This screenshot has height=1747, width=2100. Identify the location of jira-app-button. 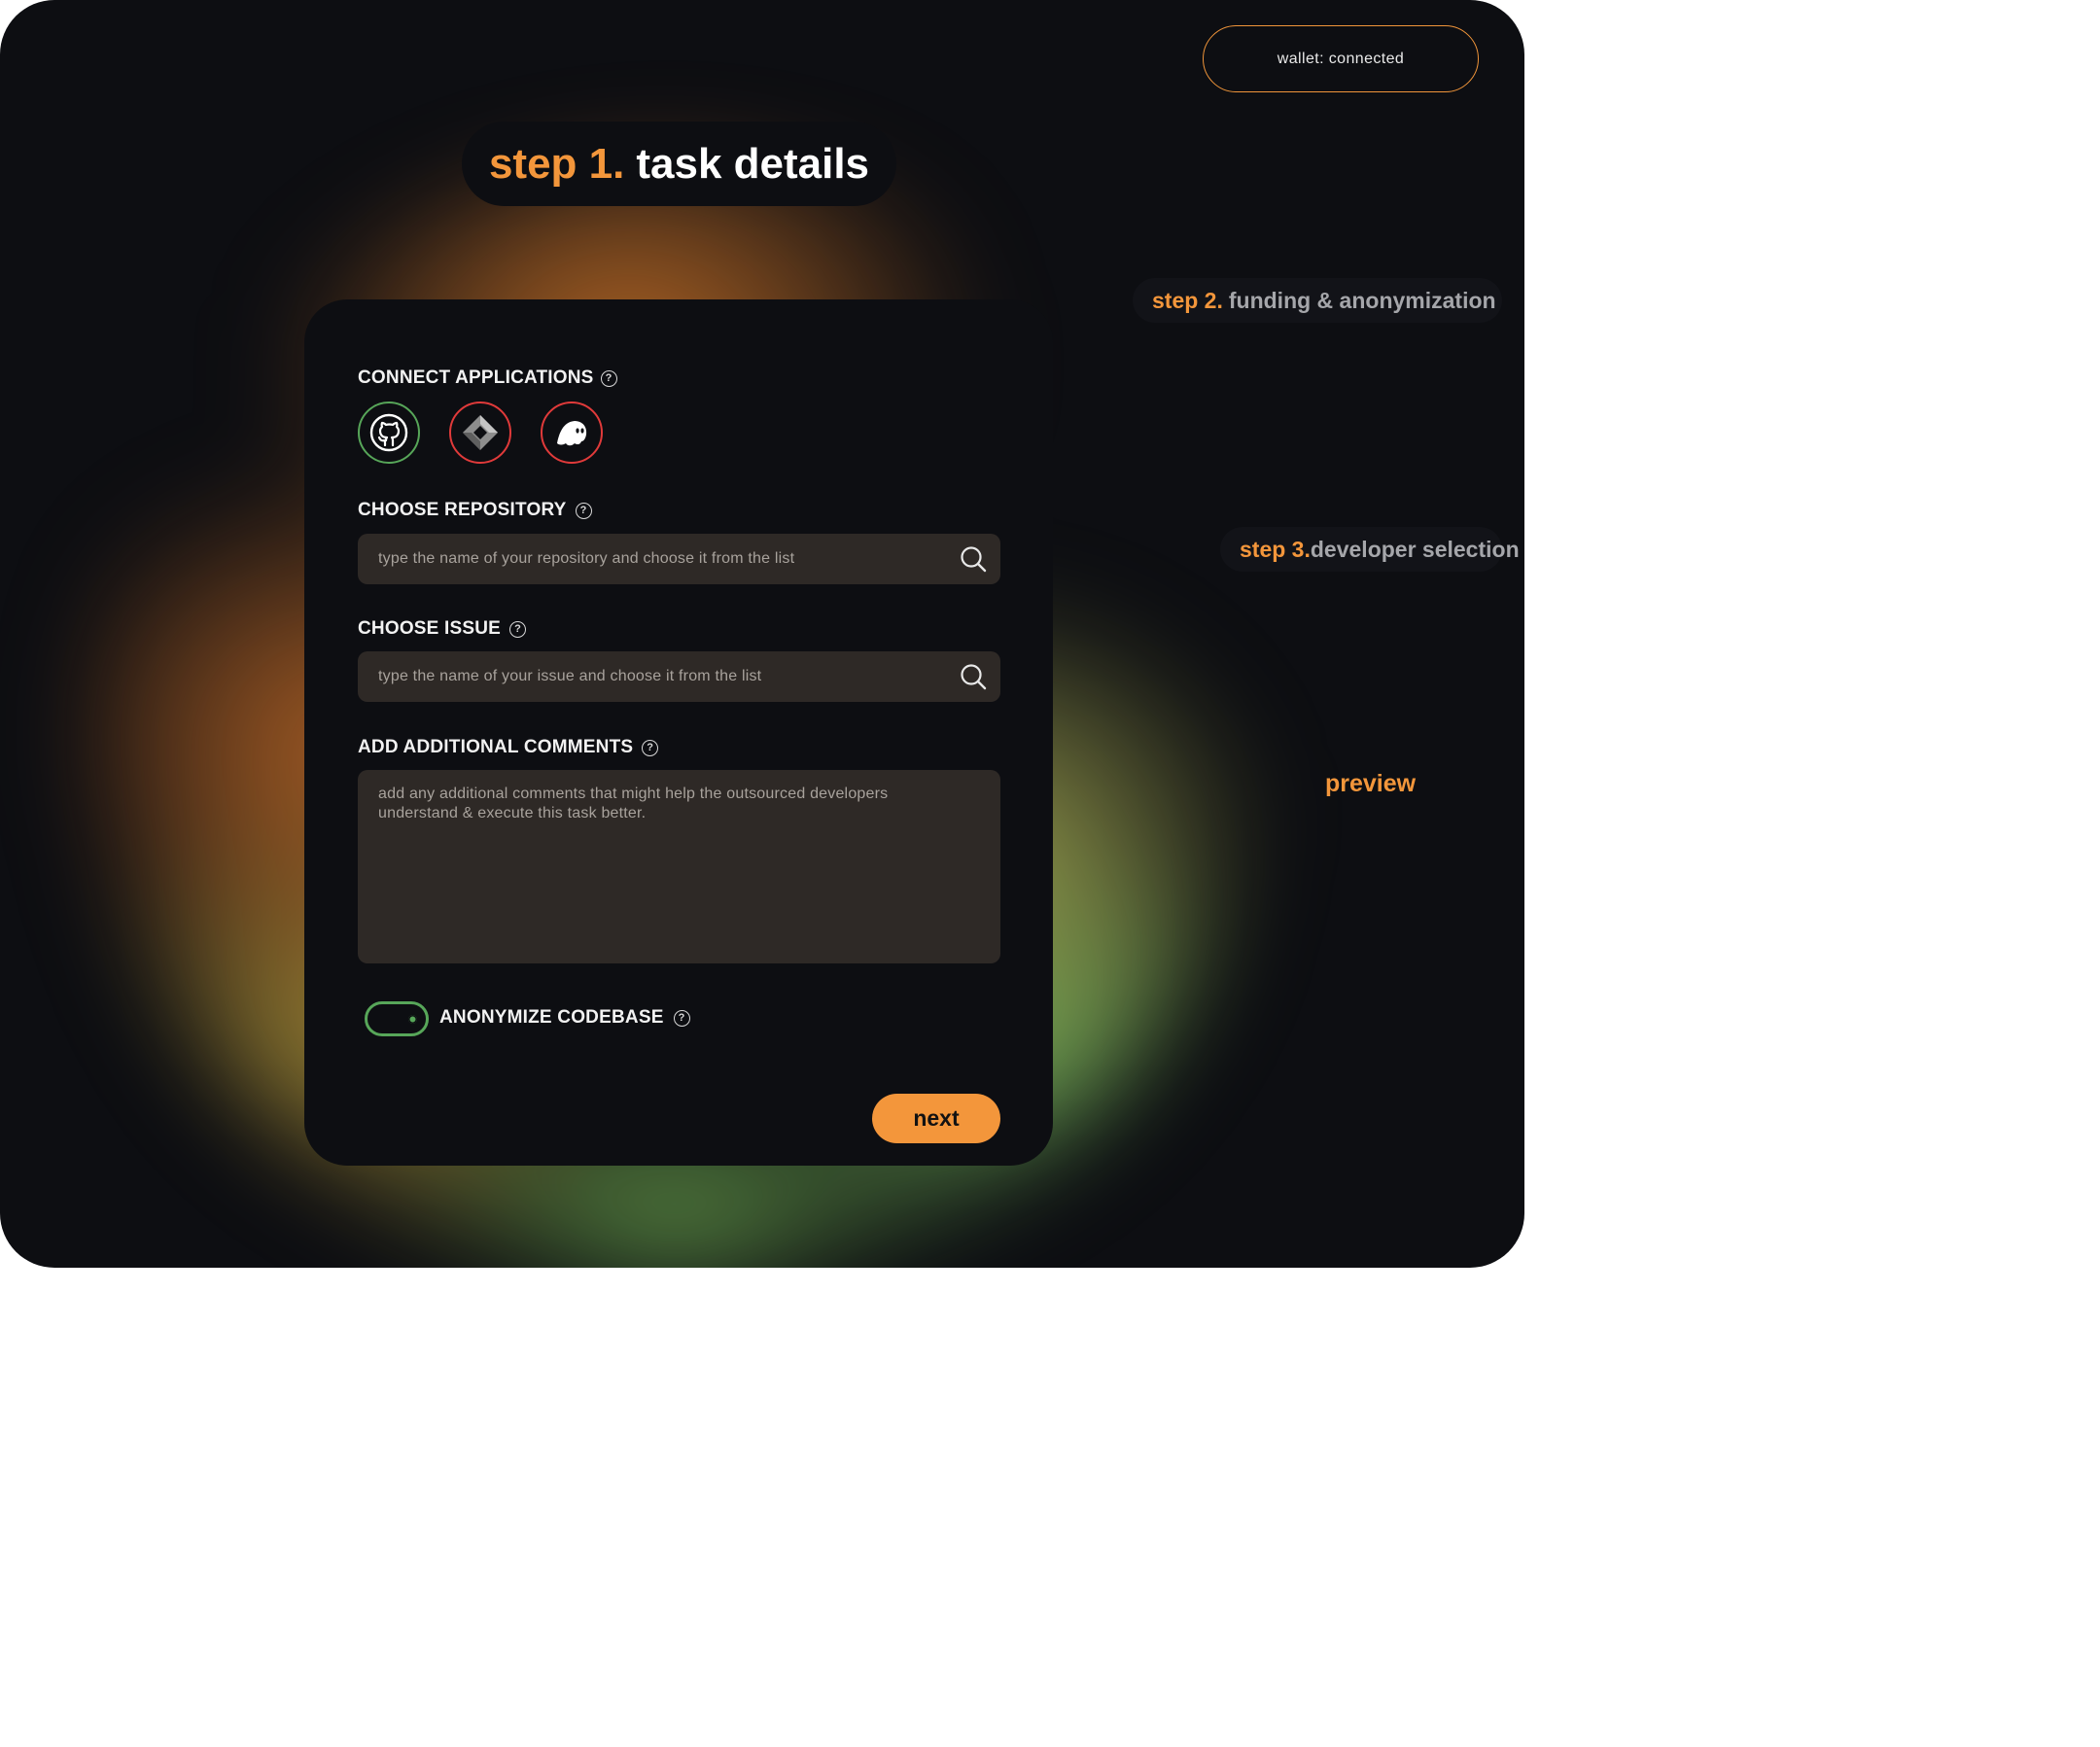
(480, 433).